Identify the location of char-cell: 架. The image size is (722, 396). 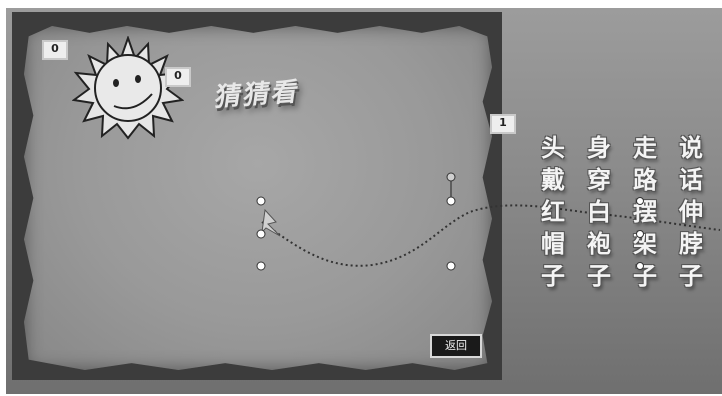
(645, 244).